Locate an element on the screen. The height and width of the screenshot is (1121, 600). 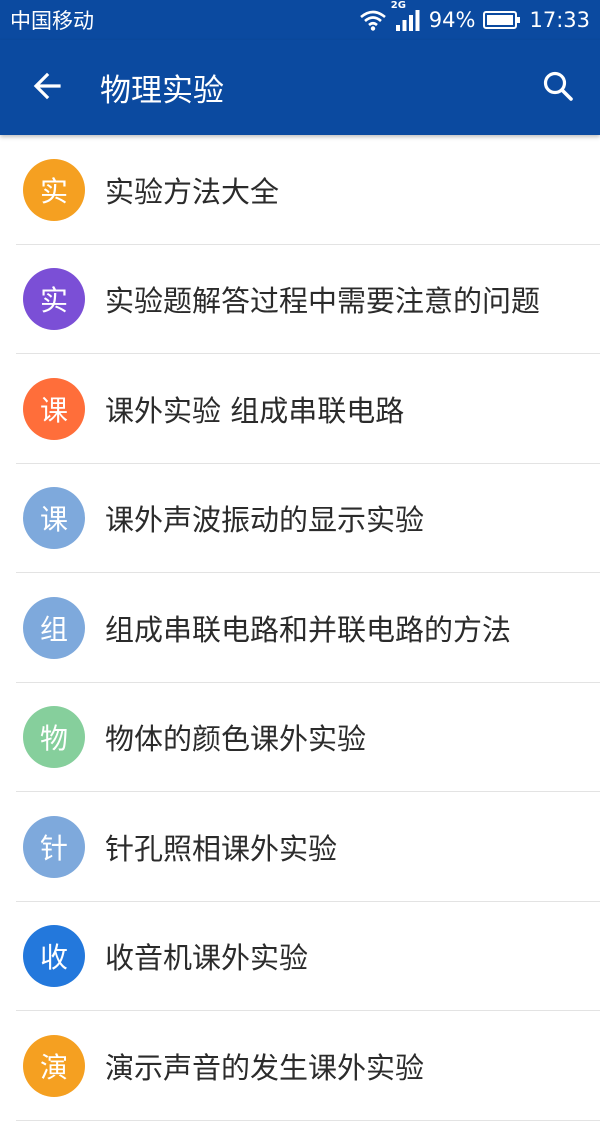
app-bar: 物理实验 is located at coordinates (300, 87).